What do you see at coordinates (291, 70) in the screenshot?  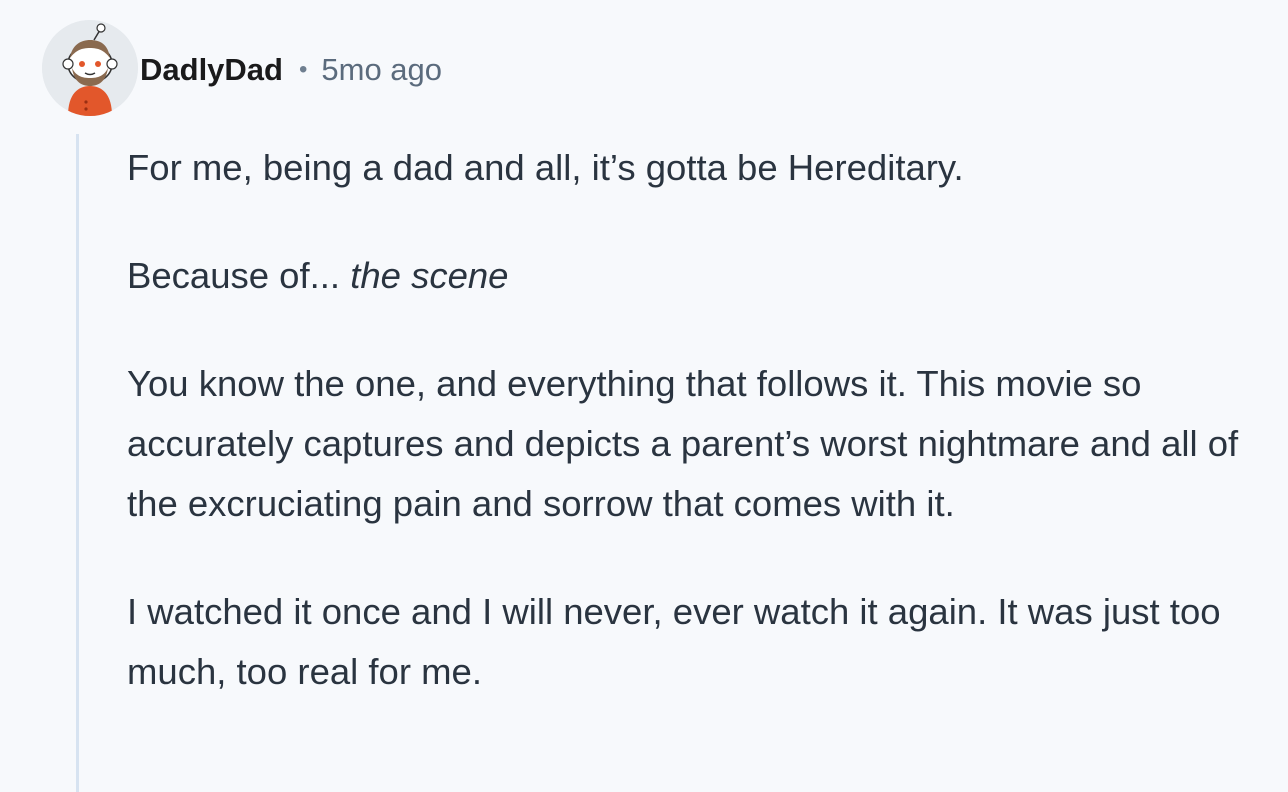 I see `comment-meta: DadlyDad • 5mo ago` at bounding box center [291, 70].